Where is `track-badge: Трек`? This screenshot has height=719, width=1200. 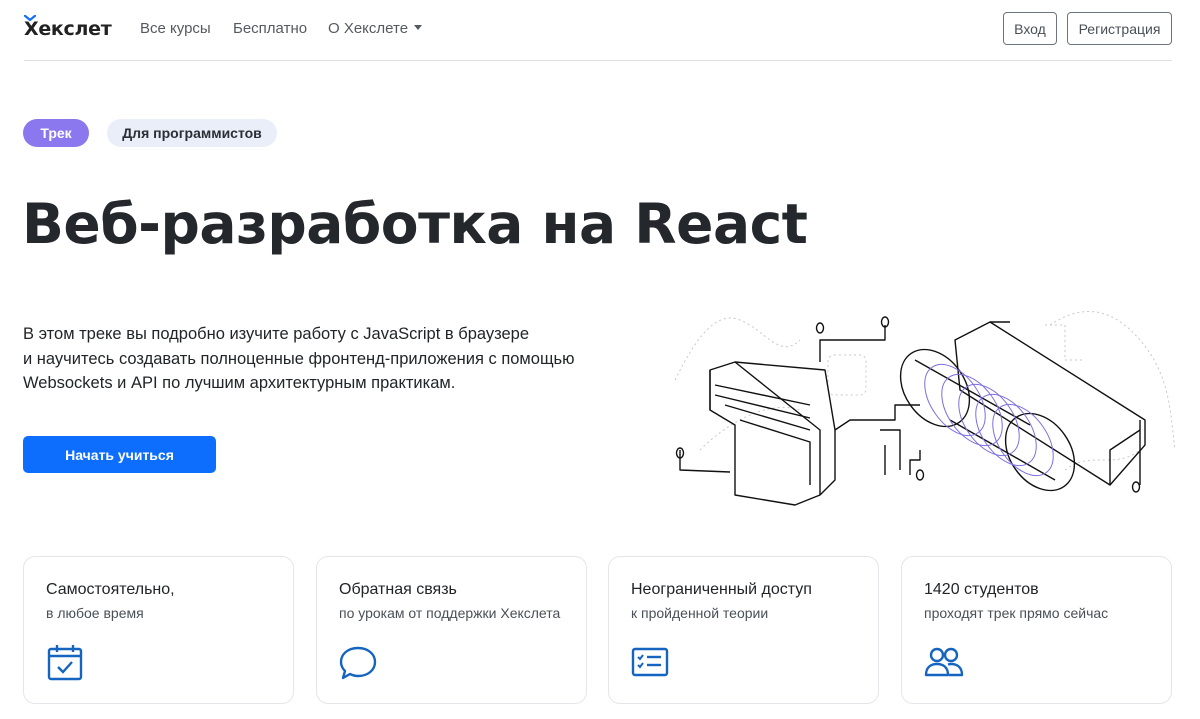
track-badge: Трек is located at coordinates (56, 133).